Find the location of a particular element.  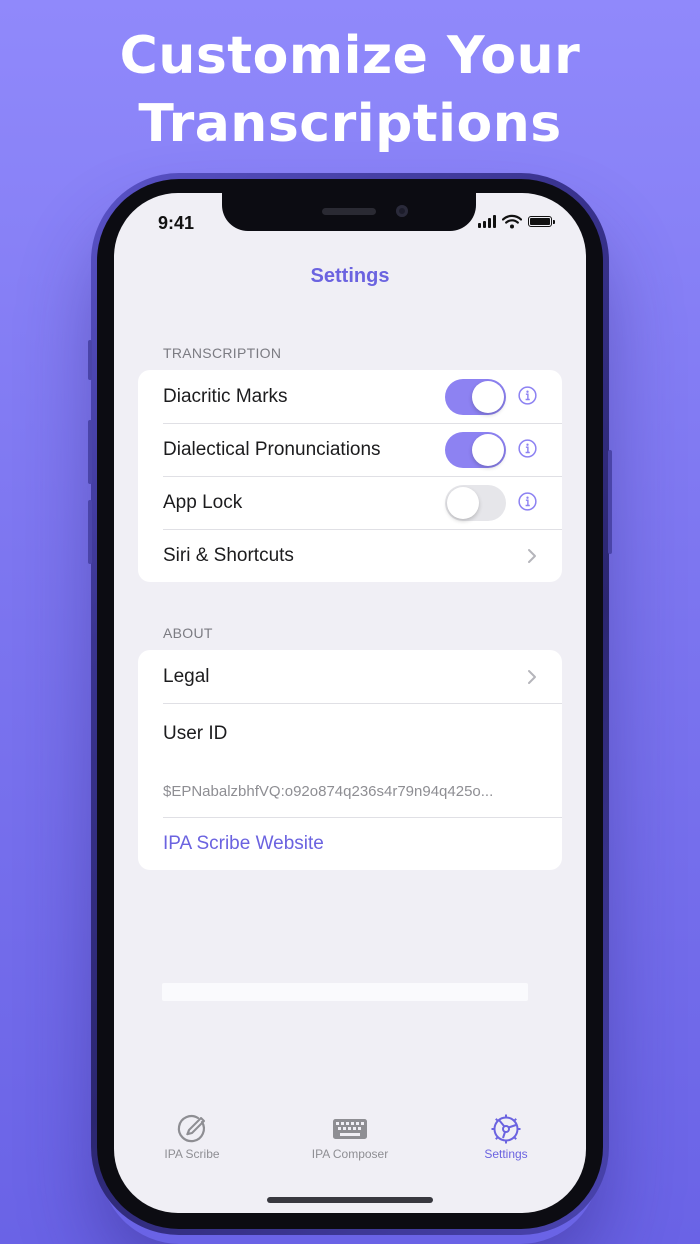

tab-settings: Settings is located at coordinates (506, 1137).